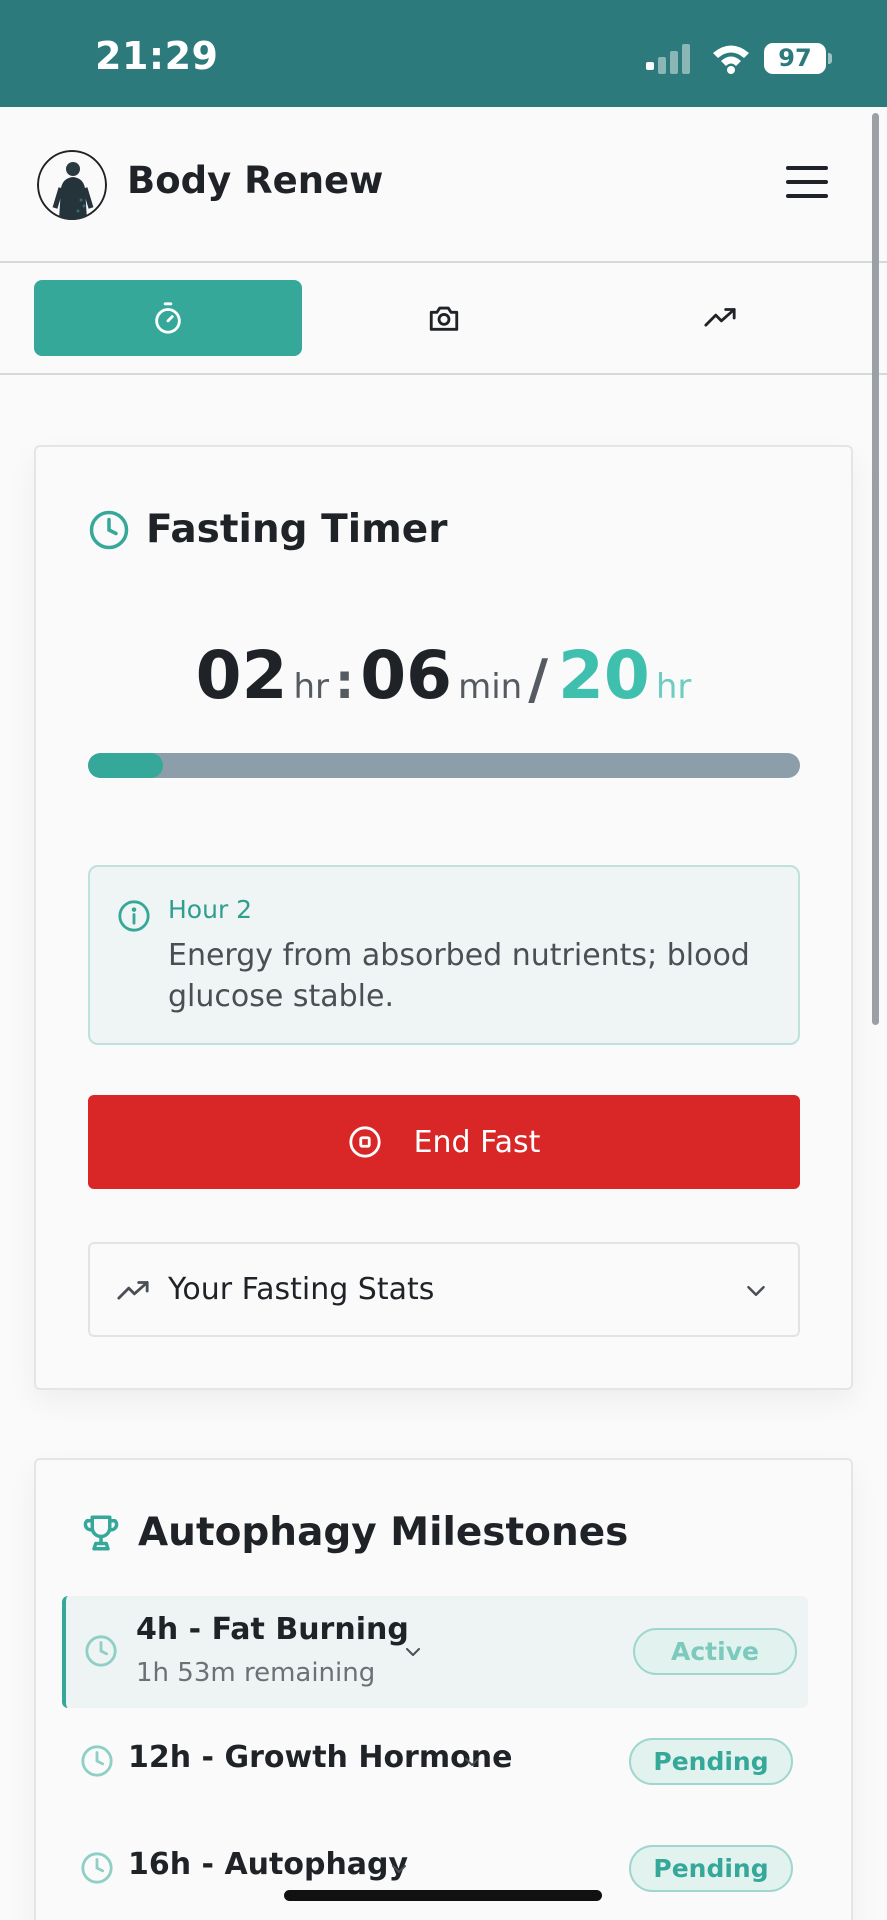 This screenshot has height=1920, width=887. I want to click on milestone-title: 16h - Autophagy, so click(268, 1864).